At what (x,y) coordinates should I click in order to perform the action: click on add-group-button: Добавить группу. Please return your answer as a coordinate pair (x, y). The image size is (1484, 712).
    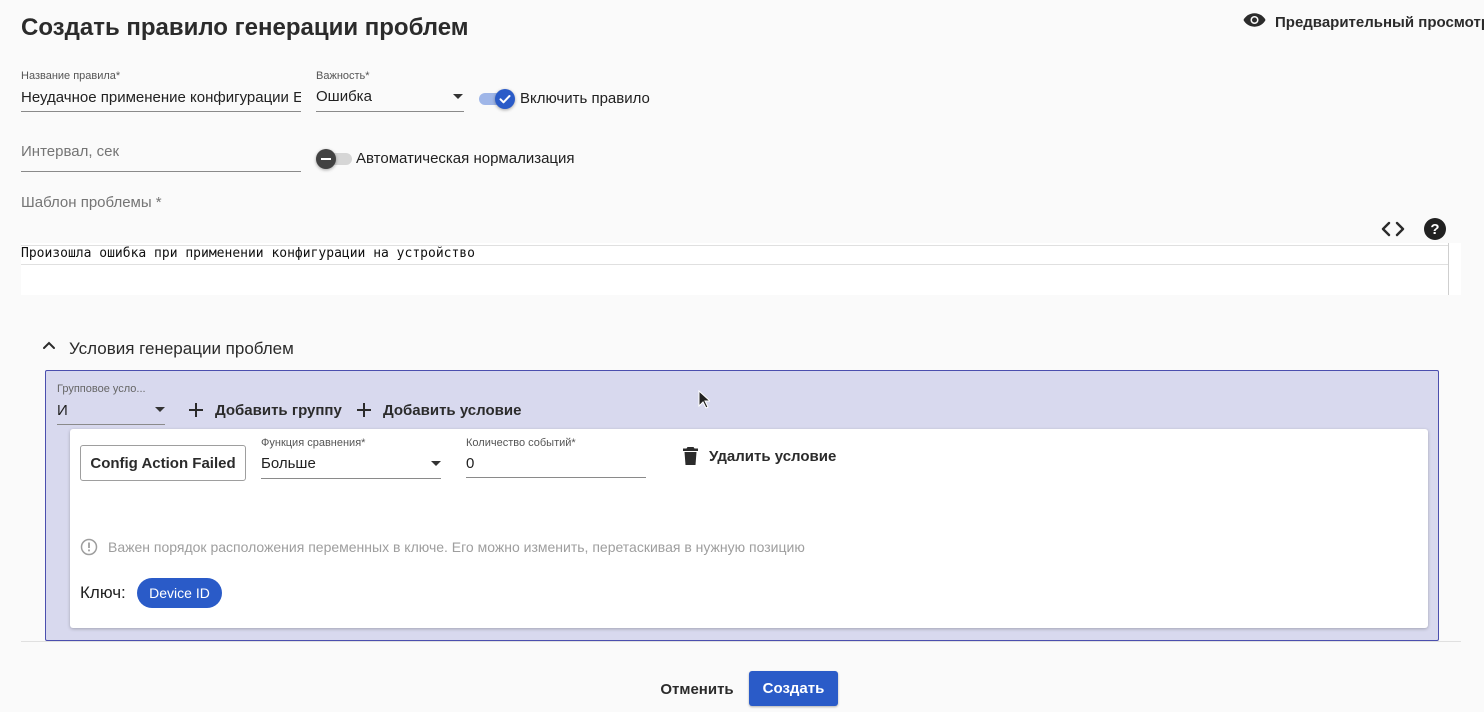
    Looking at the image, I should click on (264, 410).